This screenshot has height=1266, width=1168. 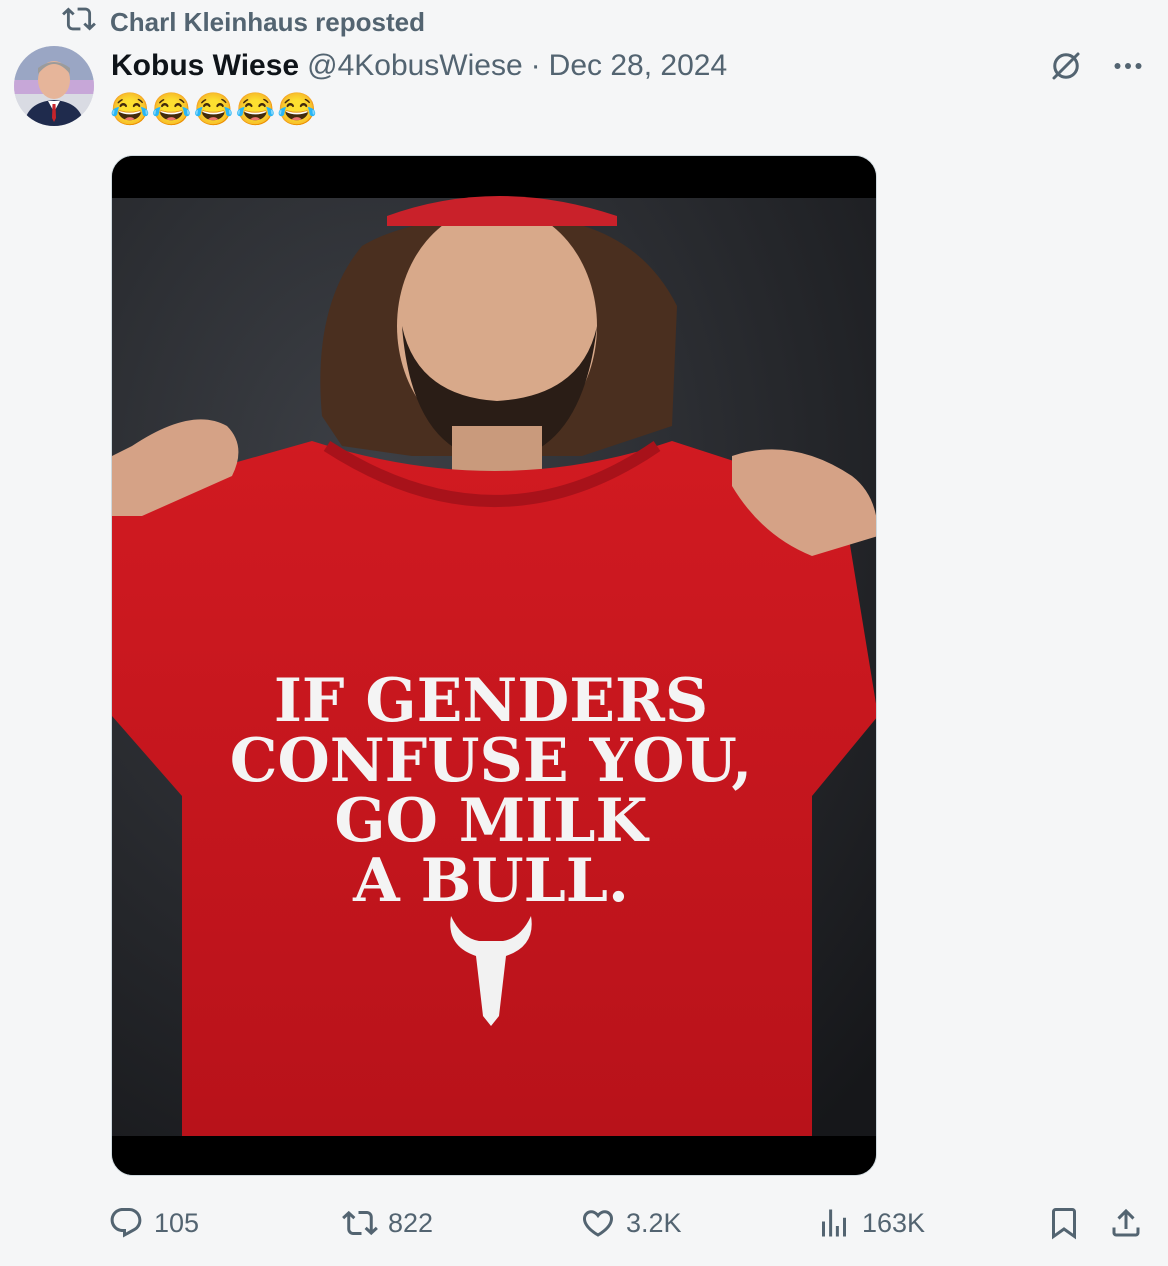 I want to click on like-button: 3.2K, so click(x=631, y=1223).